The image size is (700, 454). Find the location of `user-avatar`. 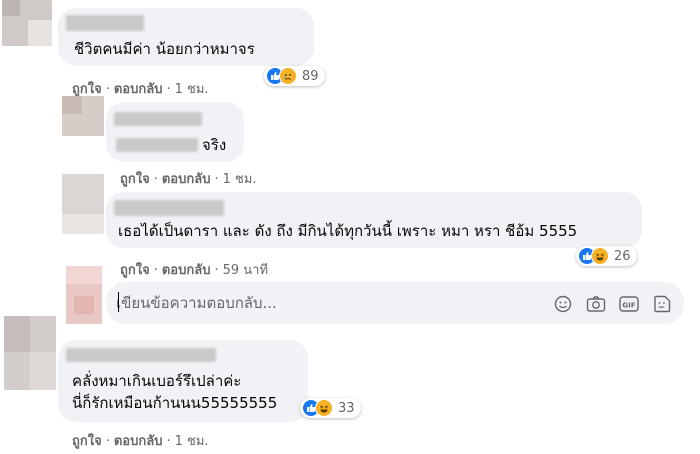

user-avatar is located at coordinates (84, 295).